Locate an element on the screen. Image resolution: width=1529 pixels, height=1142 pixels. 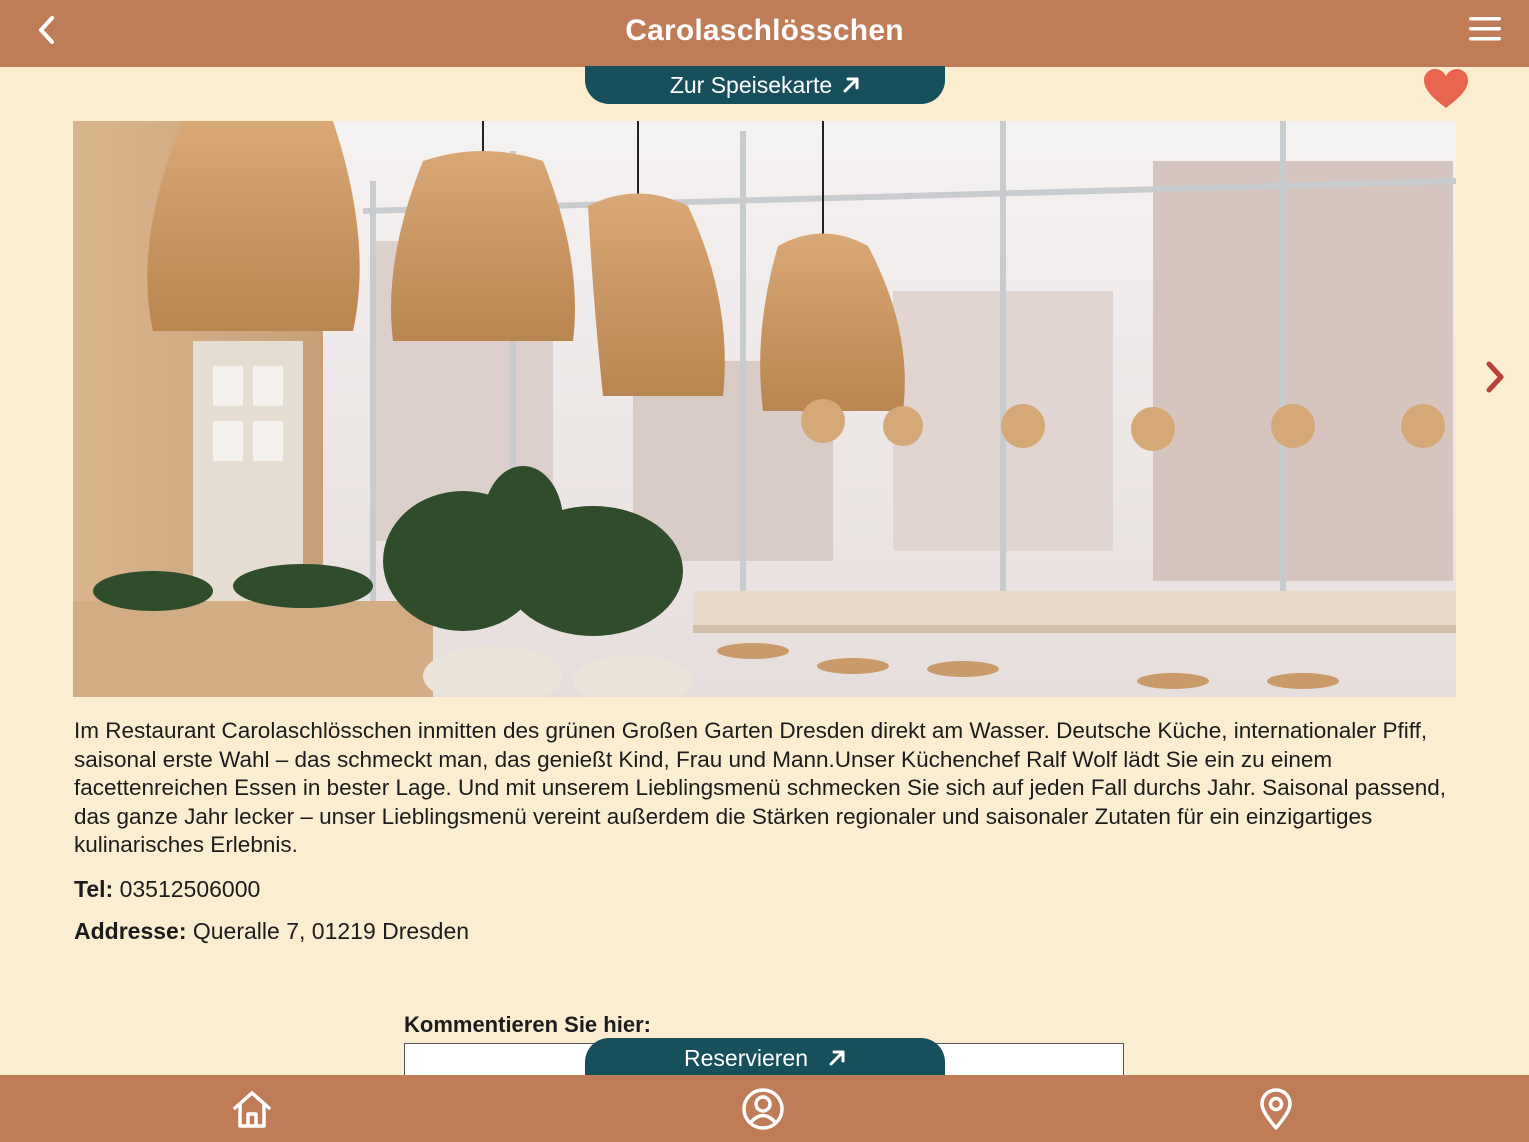
menu-card-button: Zur Speisekarte is located at coordinates (765, 85).